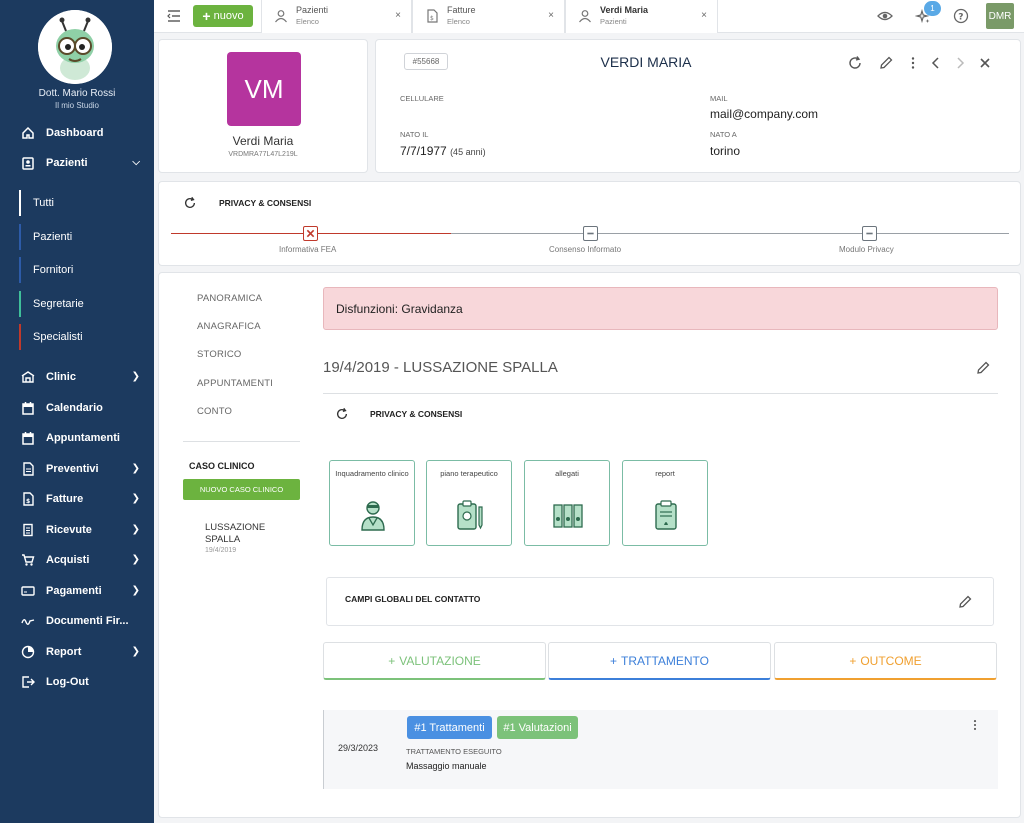  Describe the element at coordinates (443, 151) in the screenshot. I see `nato-il-value: 7/7/1977 (45 anni)` at that location.